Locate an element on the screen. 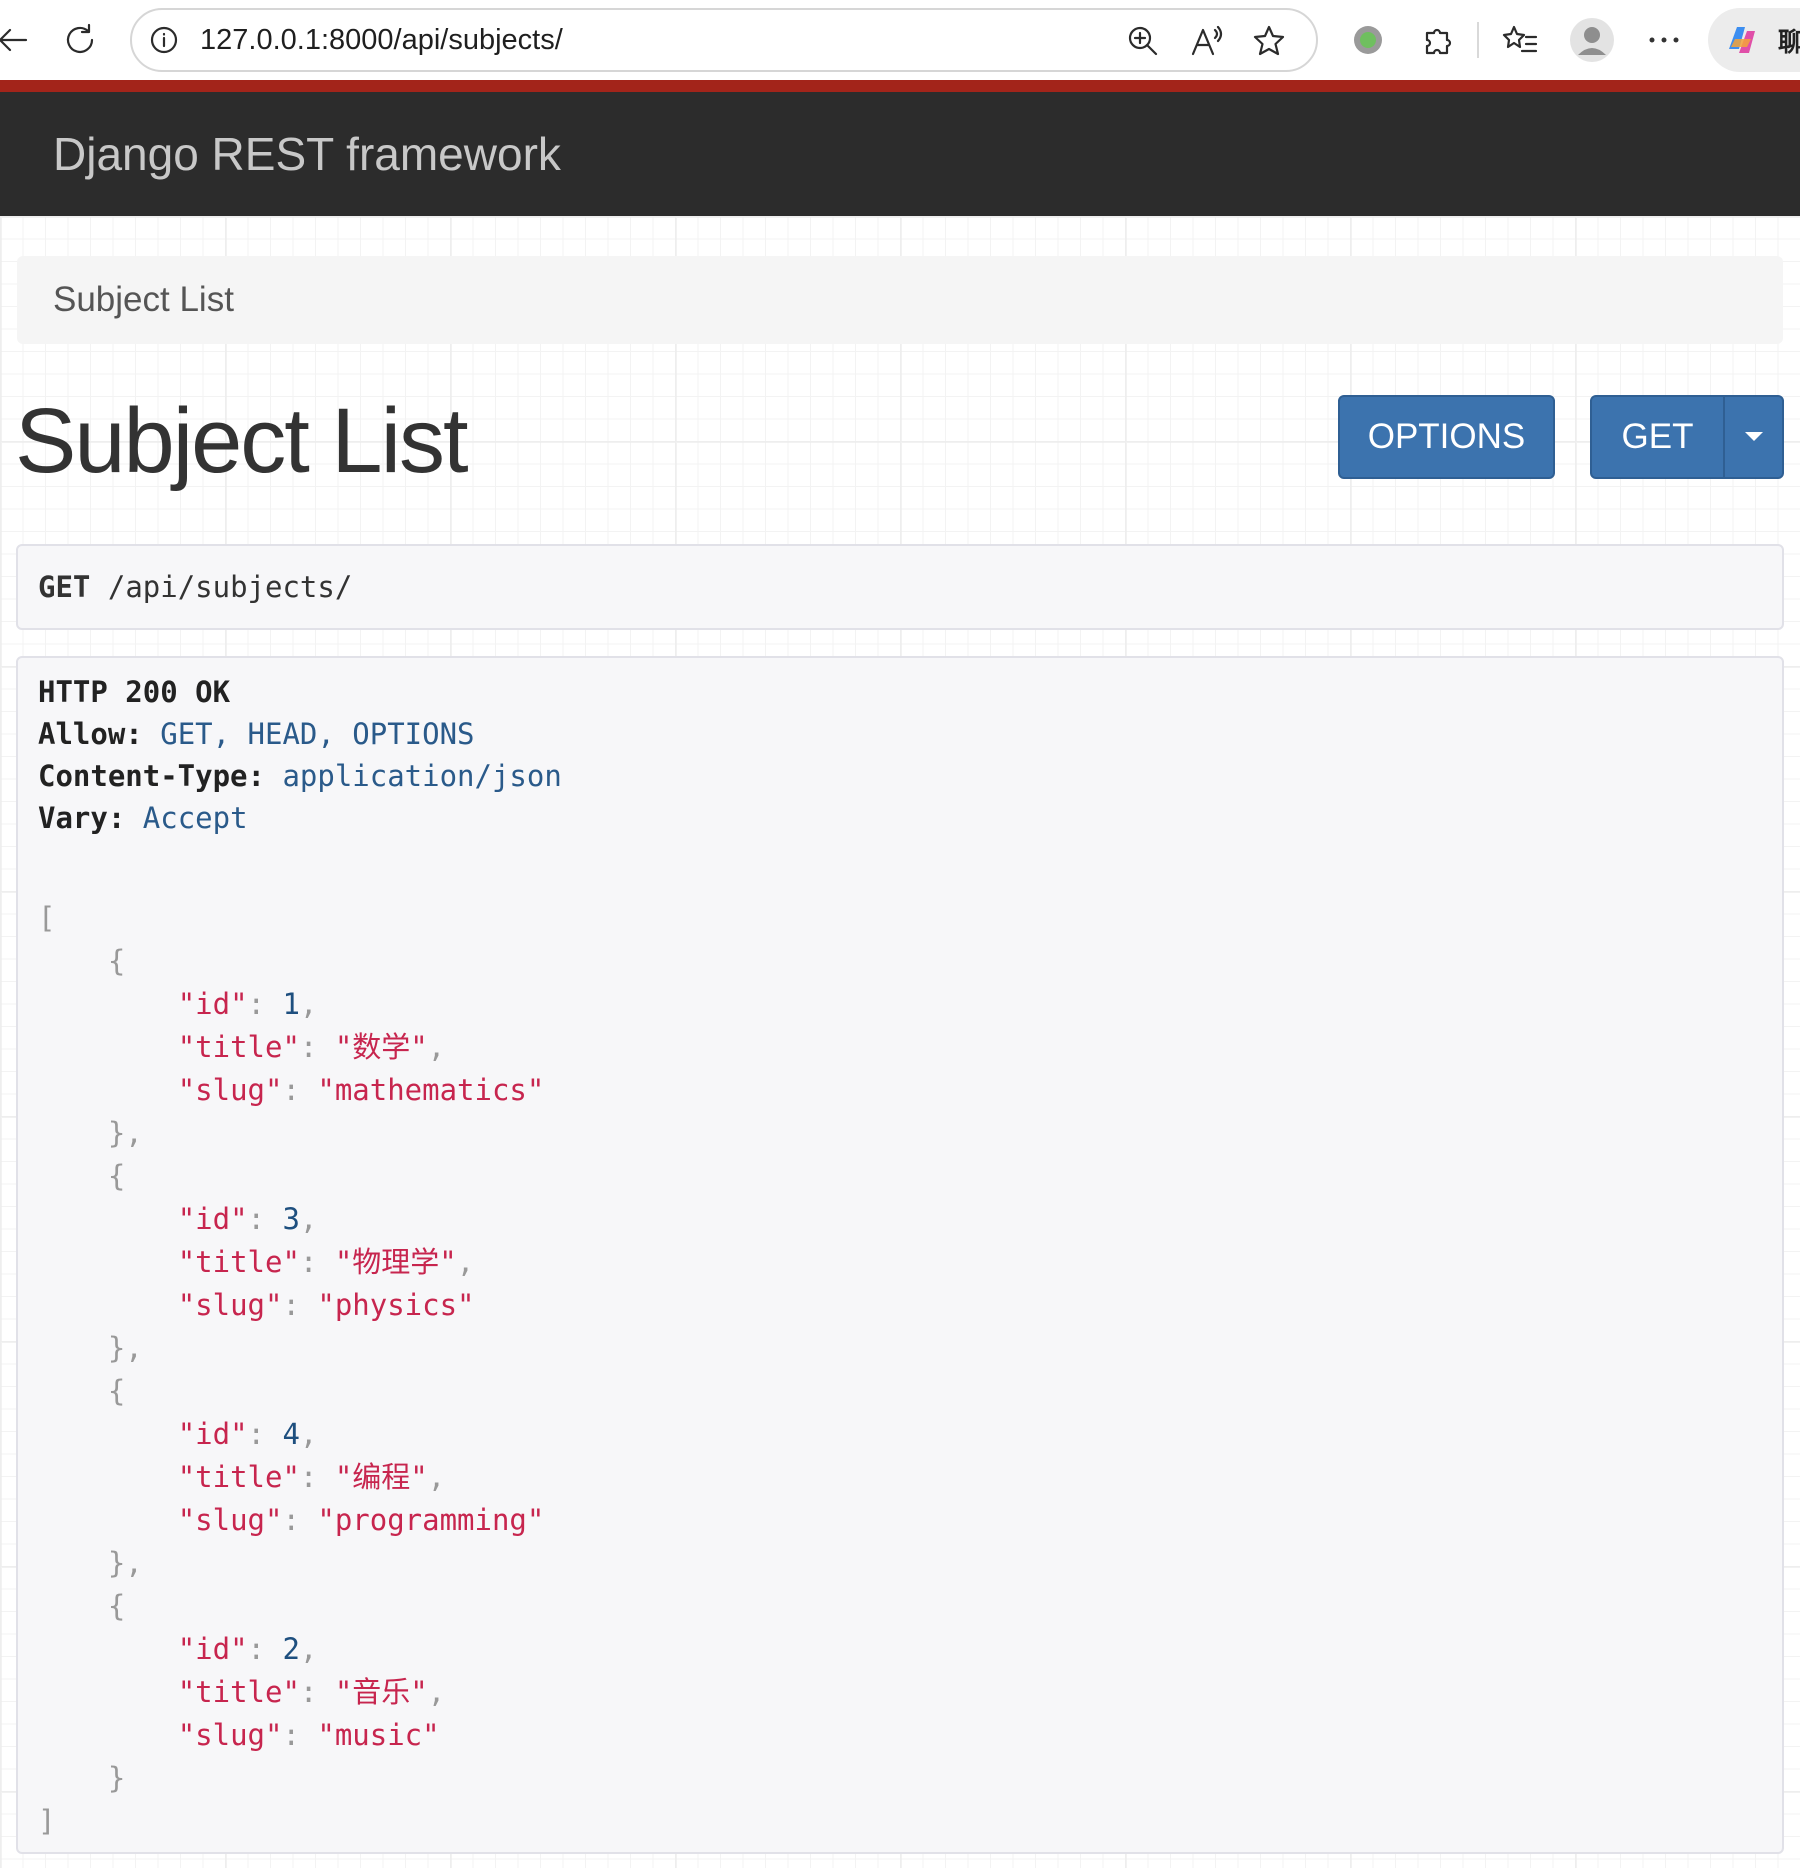 Image resolution: width=1800 pixels, height=1868 pixels. extension-status-icon is located at coordinates (1368, 40).